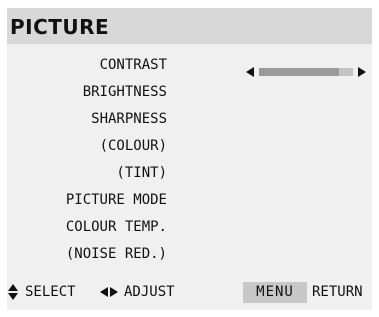 This screenshot has width=379, height=317. I want to click on contrast-slider, so click(306, 72).